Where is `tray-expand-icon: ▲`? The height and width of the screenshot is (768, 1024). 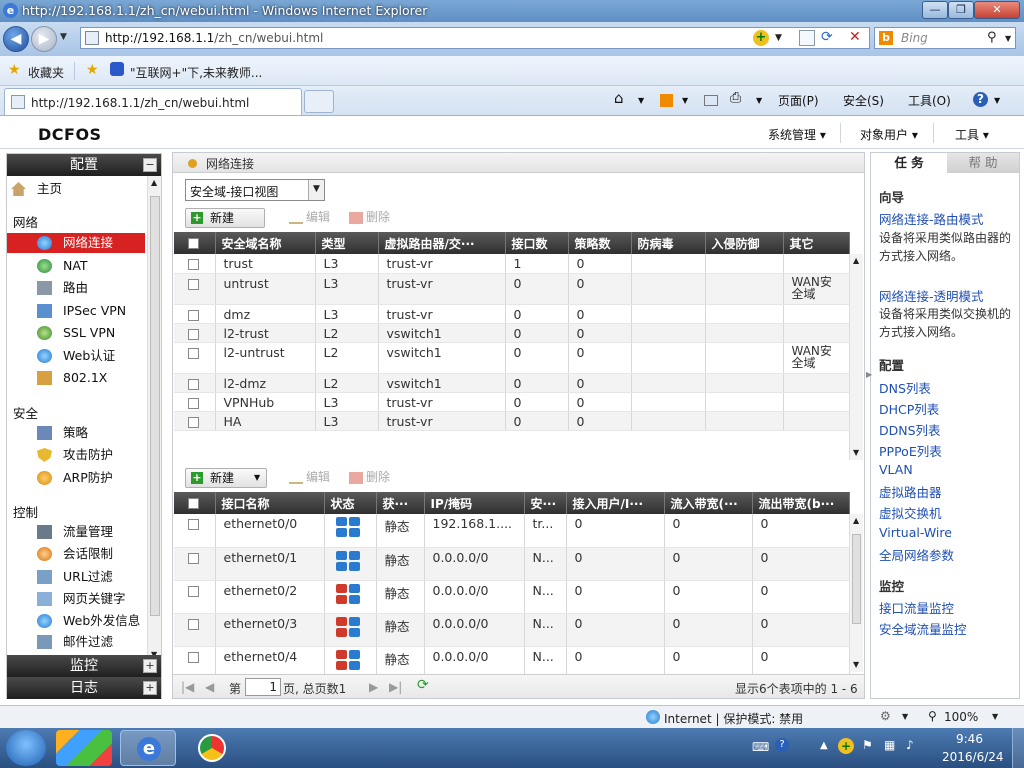
tray-expand-icon: ▲ is located at coordinates (824, 745).